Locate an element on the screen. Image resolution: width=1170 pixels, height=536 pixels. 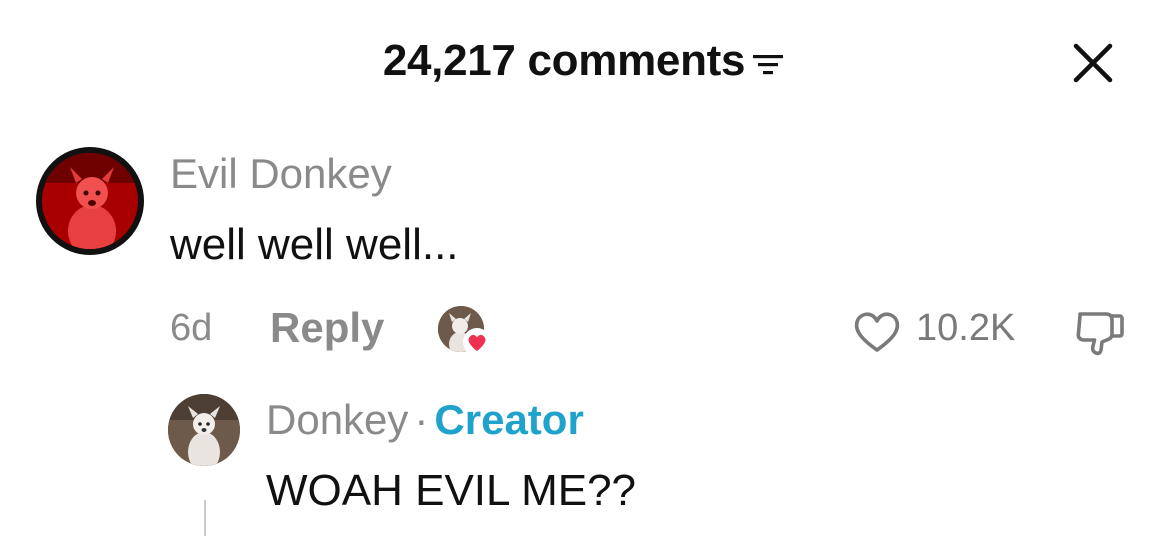
close-icon is located at coordinates (1093, 63).